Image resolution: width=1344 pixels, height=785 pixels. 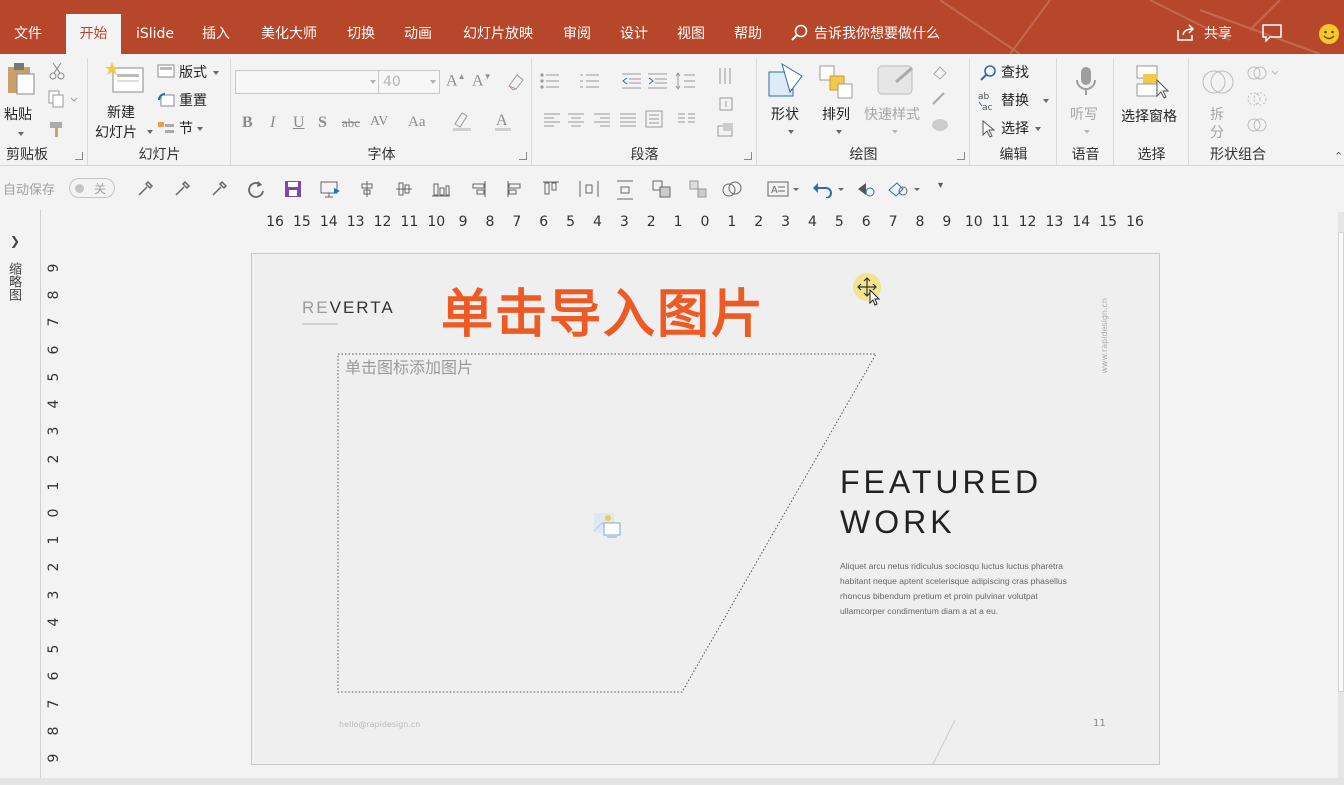 What do you see at coordinates (551, 189) in the screenshot?
I see `align-top-icon` at bounding box center [551, 189].